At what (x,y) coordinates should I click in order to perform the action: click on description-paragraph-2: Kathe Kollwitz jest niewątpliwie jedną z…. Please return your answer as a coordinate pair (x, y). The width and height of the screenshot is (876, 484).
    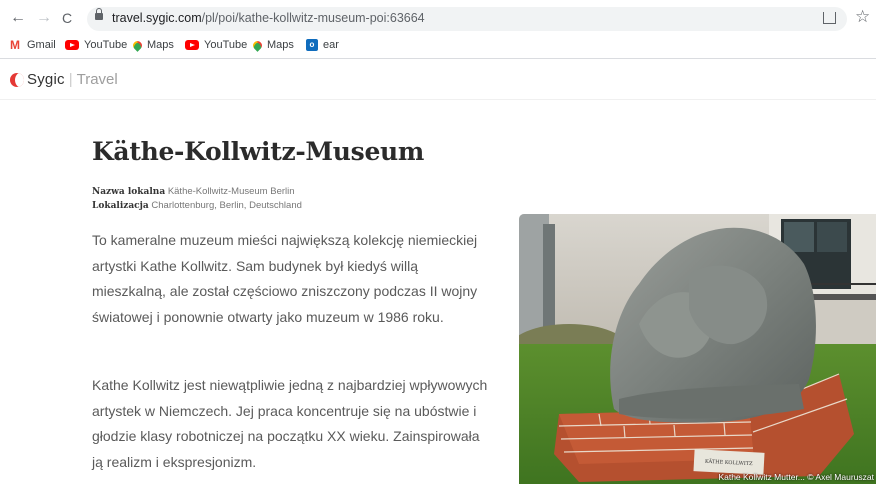
    Looking at the image, I should click on (290, 423).